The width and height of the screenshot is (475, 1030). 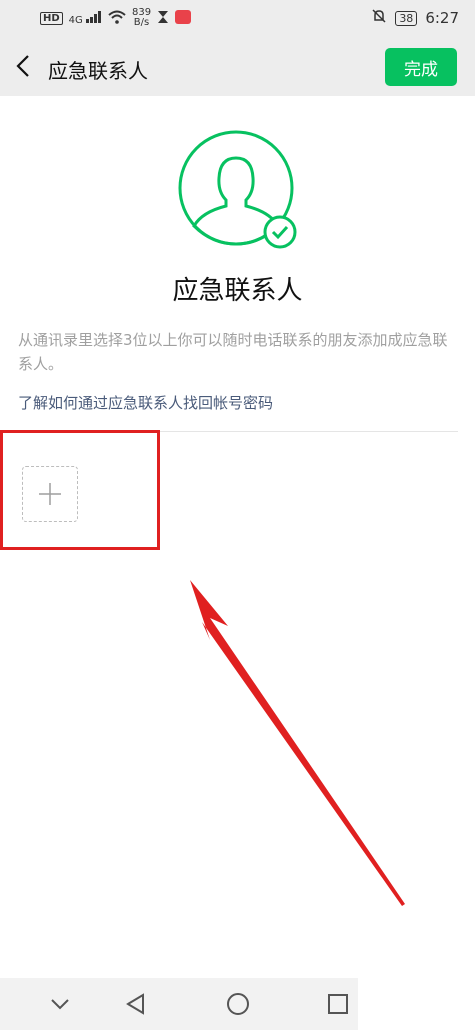 I want to click on status-left: HD 4G 839 B/s, so click(x=116, y=18).